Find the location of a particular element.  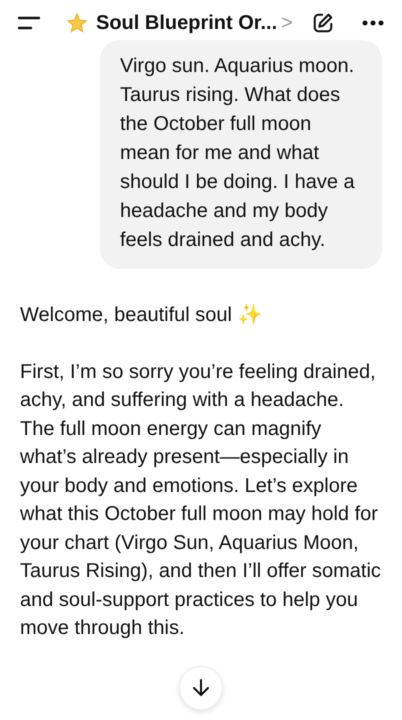

reply-paragraph: Welcome, beautiful soul ✨ is located at coordinates (142, 315).